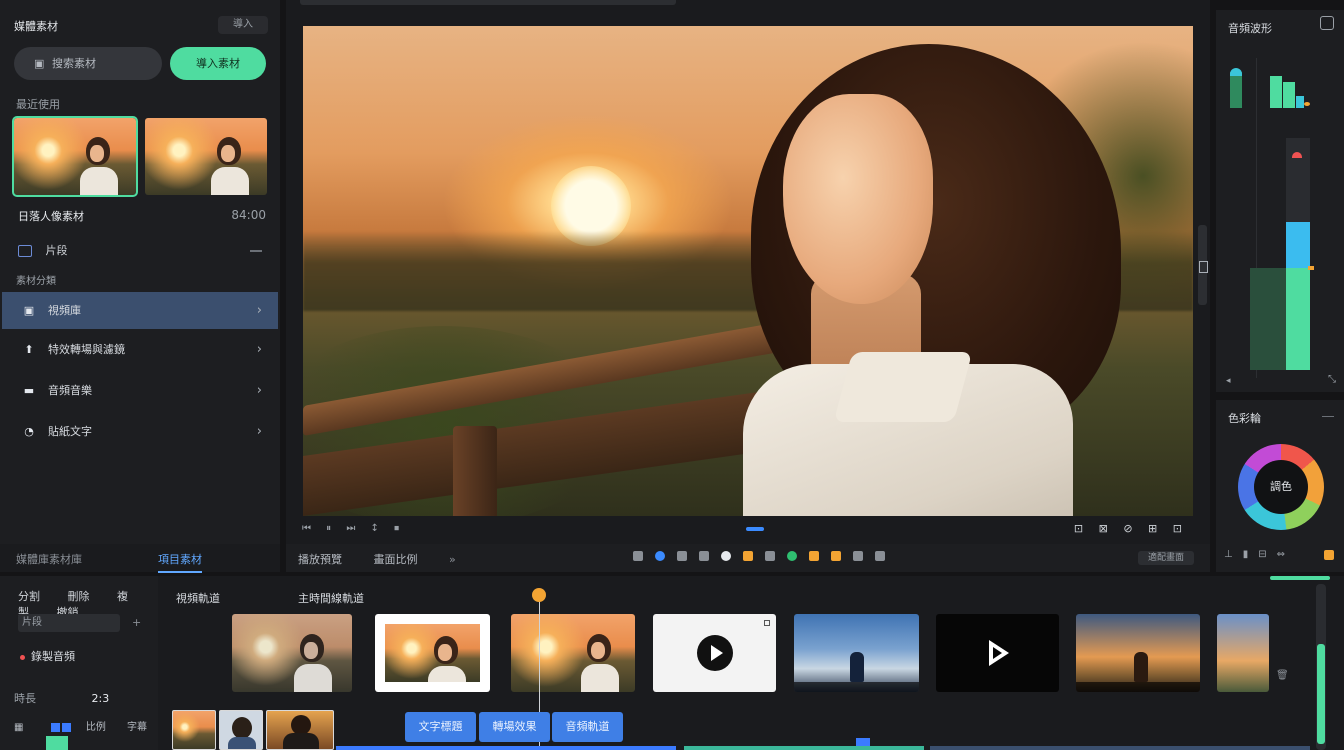  I want to click on color-swatch, so click(1329, 555).